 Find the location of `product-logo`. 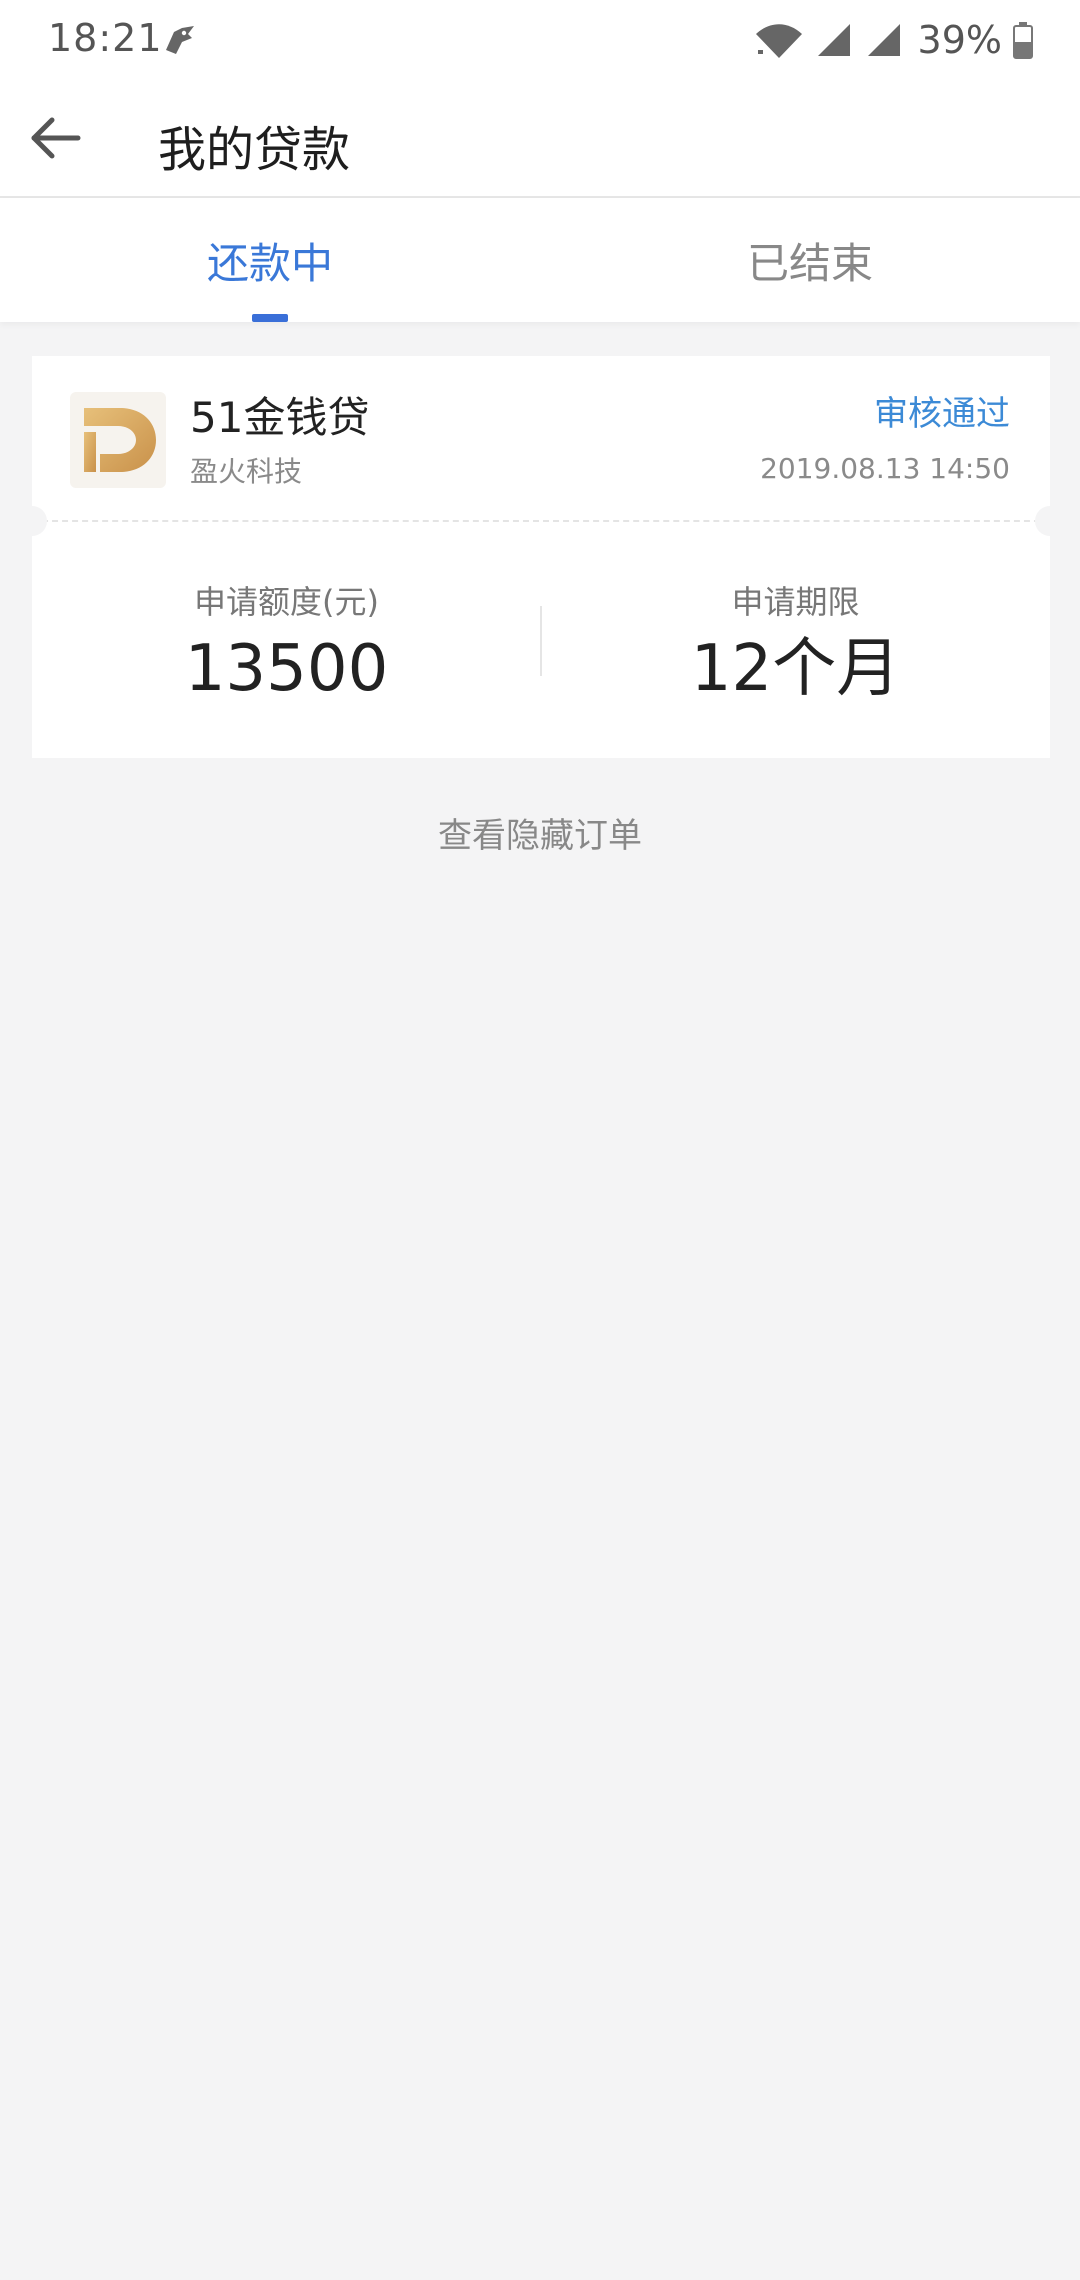

product-logo is located at coordinates (118, 440).